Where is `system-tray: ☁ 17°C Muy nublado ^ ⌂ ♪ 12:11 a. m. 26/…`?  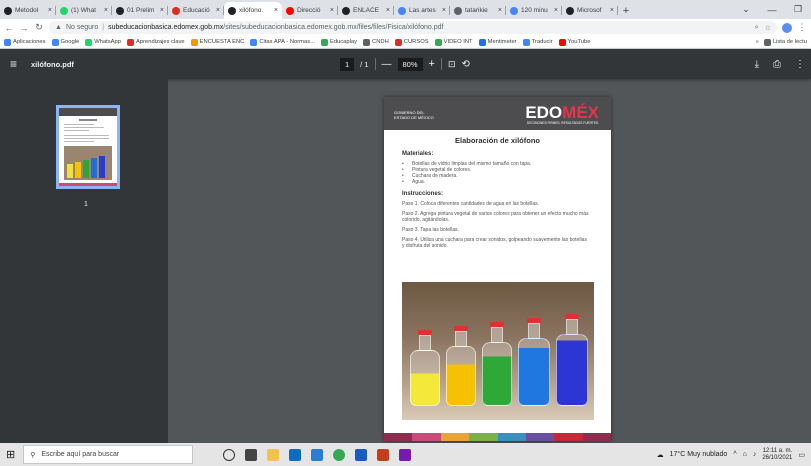
system-tray: ☁ 17°C Muy nublado ^ ⌂ ♪ 12:11 a. m. 26/… is located at coordinates (731, 455).